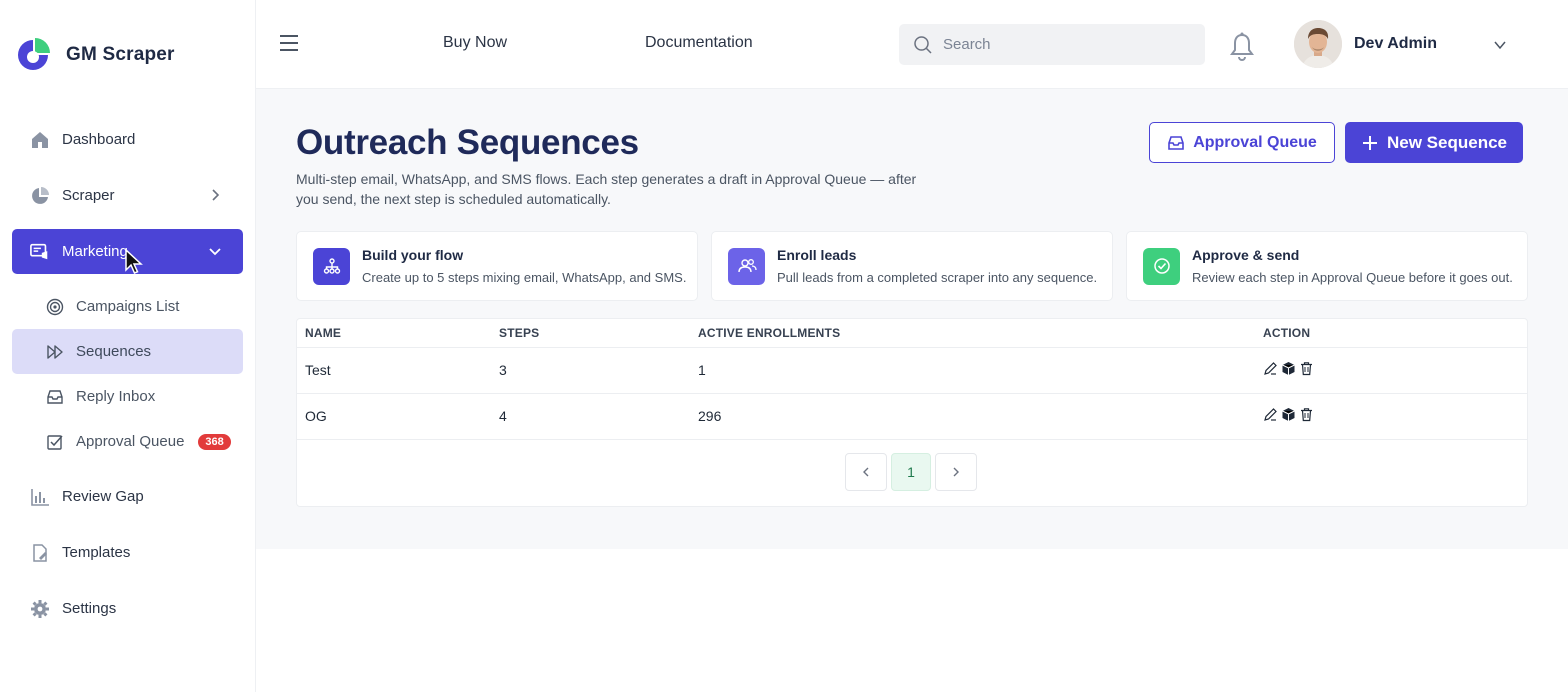  Describe the element at coordinates (503, 416) in the screenshot. I see `sequence-steps: 4` at that location.